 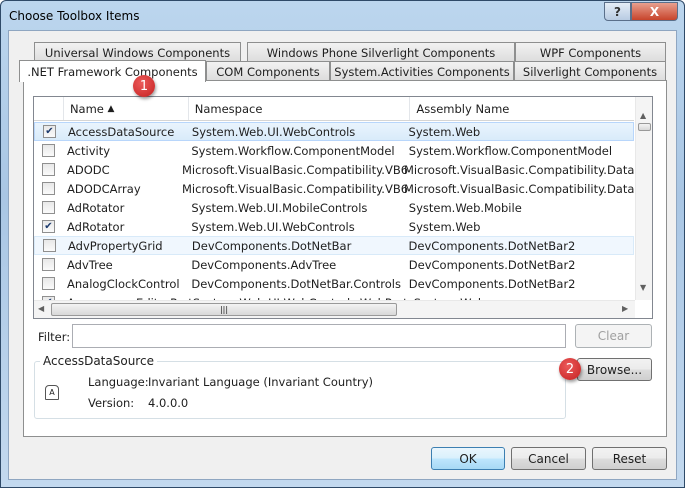 What do you see at coordinates (422, 71) in the screenshot?
I see `tab-system-activities: System.Activities Components` at bounding box center [422, 71].